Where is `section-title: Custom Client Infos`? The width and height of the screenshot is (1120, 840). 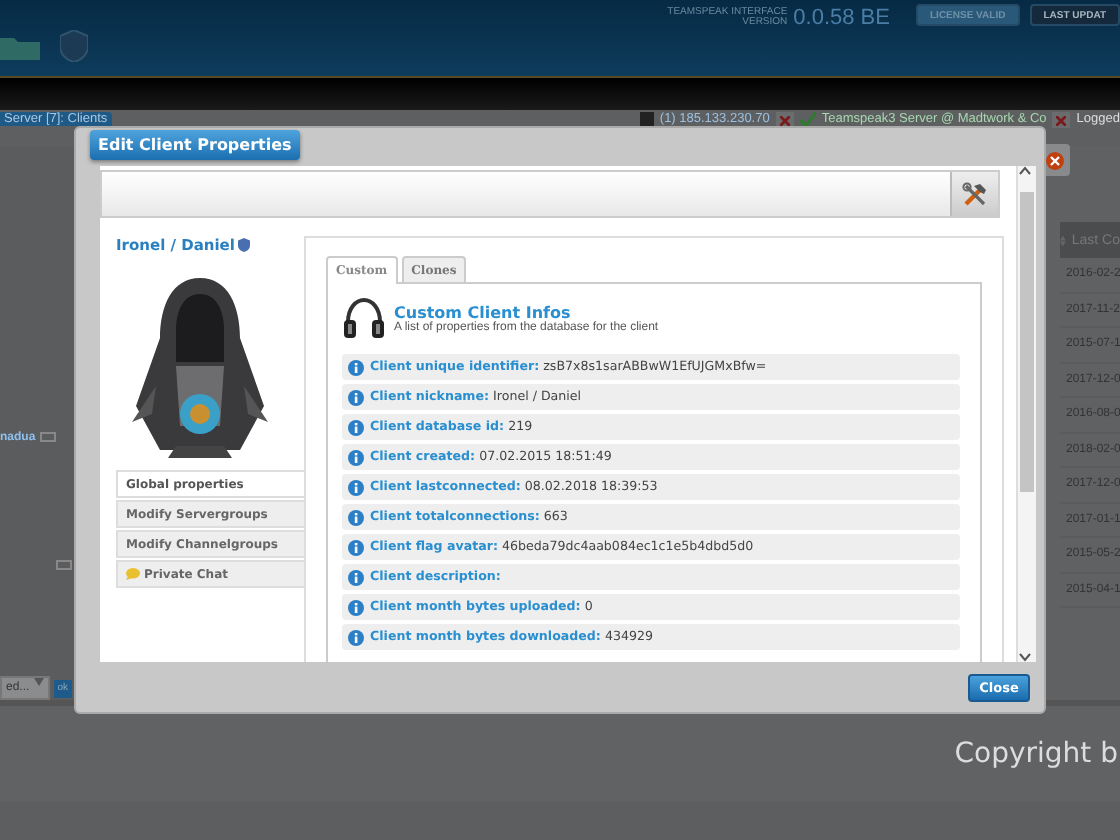 section-title: Custom Client Infos is located at coordinates (482, 312).